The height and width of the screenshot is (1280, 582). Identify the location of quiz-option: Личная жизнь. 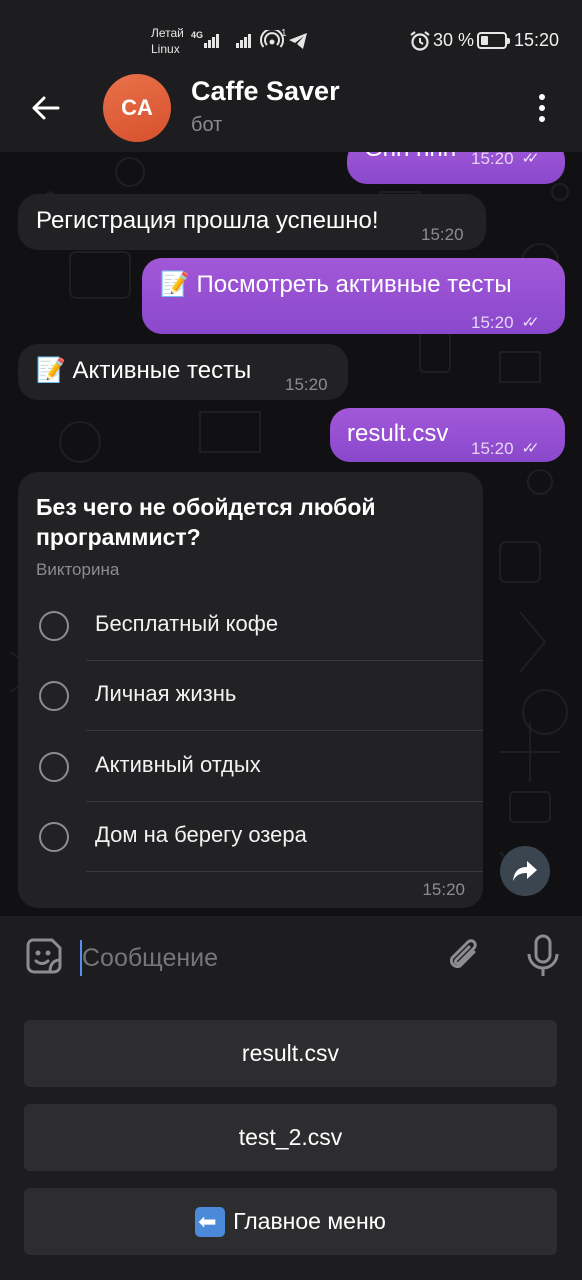
(250, 696).